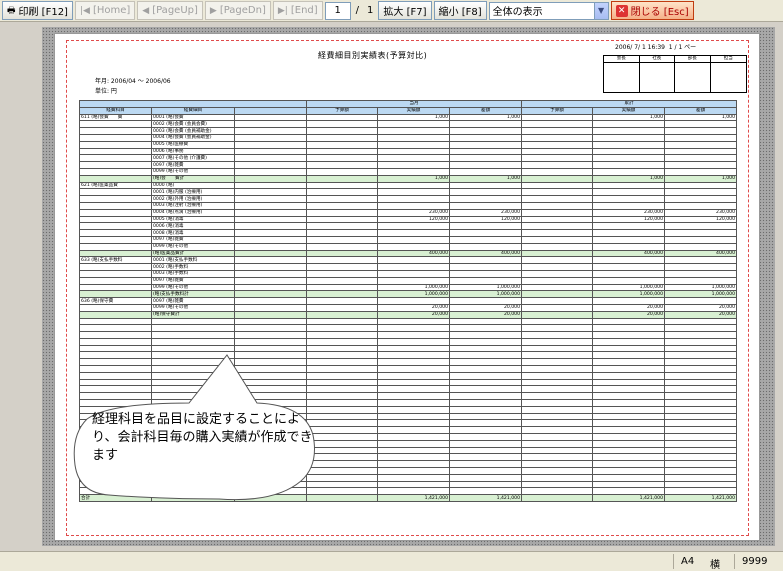  Describe the element at coordinates (413, 294) in the screenshot. I see `table-cell: 1,000,000` at that location.